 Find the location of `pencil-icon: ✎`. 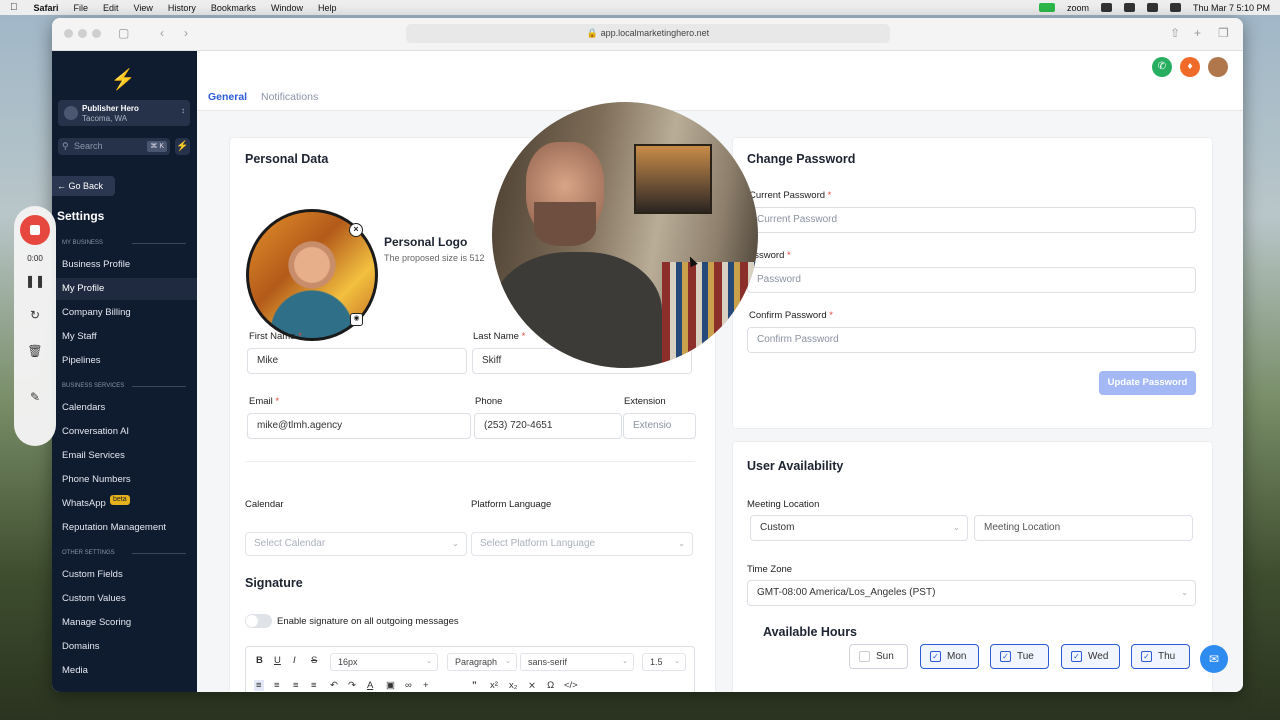

pencil-icon: ✎ is located at coordinates (35, 397).